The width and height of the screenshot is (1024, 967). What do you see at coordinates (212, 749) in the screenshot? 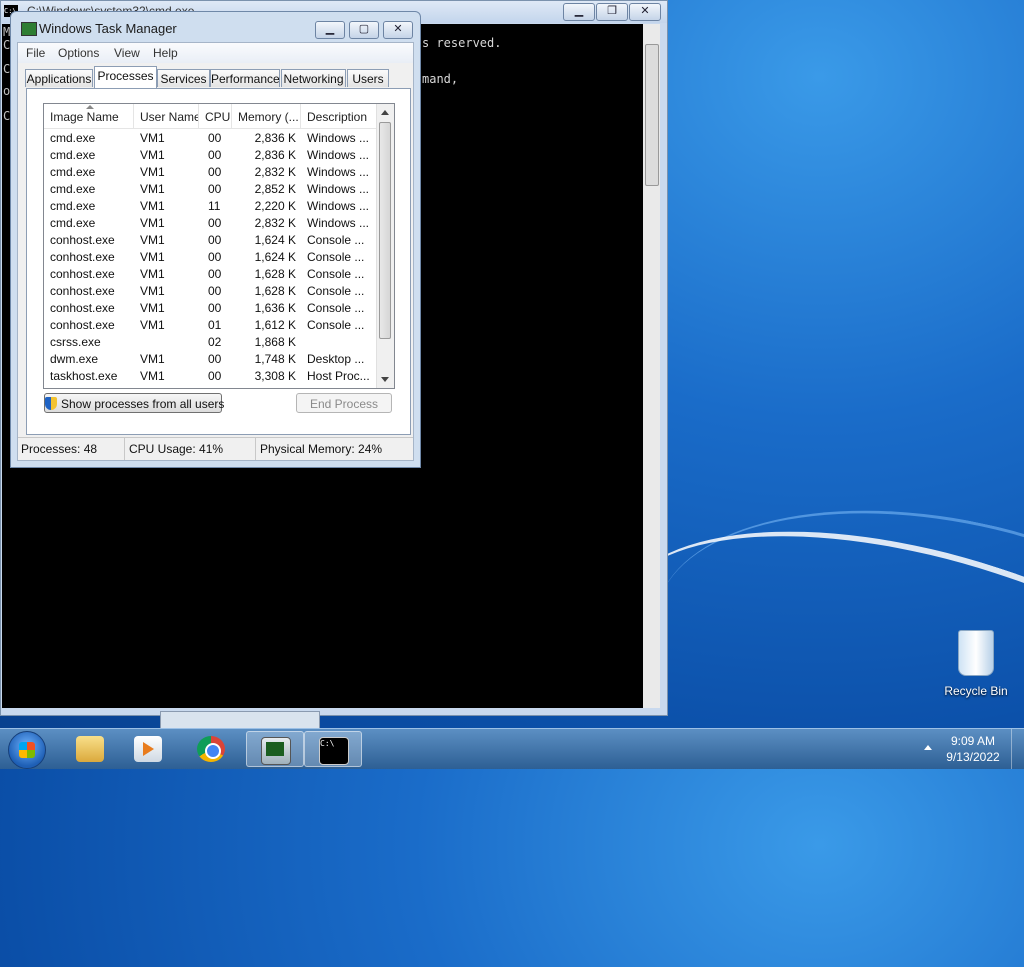
I see `taskbar-chrome` at bounding box center [212, 749].